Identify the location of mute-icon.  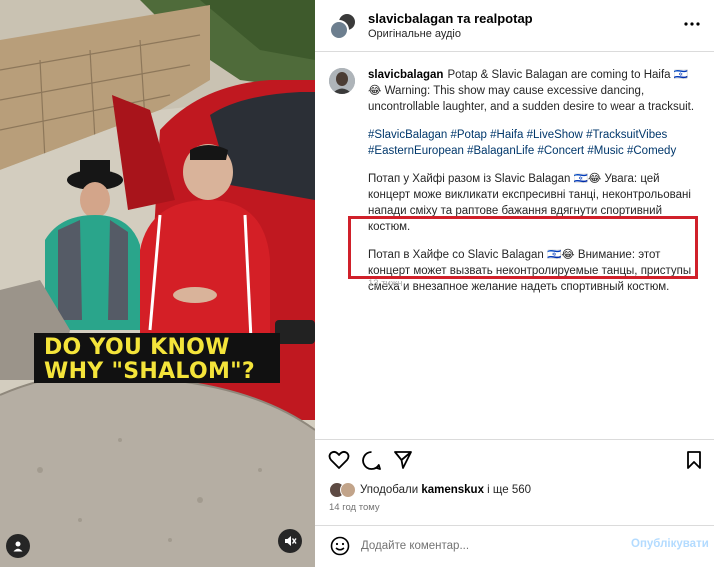
(291, 541).